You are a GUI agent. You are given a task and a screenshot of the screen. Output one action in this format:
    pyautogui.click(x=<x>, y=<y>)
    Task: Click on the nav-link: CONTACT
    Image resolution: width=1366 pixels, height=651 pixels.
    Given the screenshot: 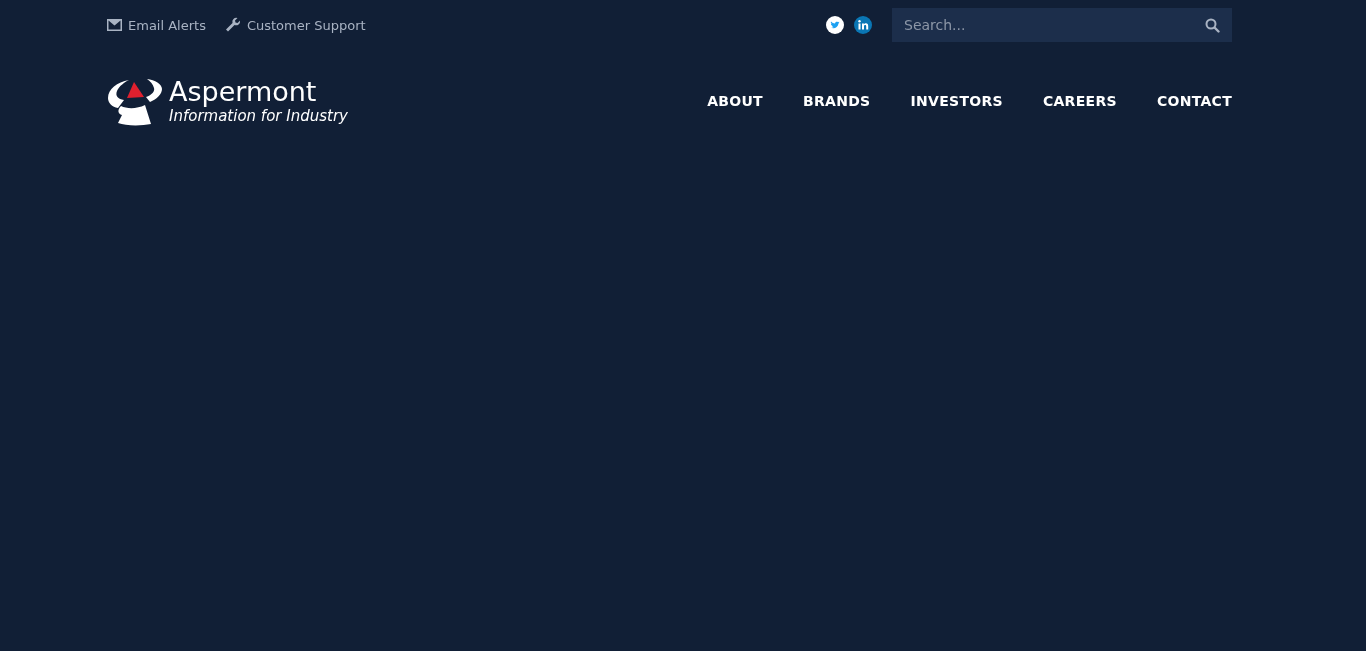 What is the action you would take?
    pyautogui.click(x=1194, y=101)
    